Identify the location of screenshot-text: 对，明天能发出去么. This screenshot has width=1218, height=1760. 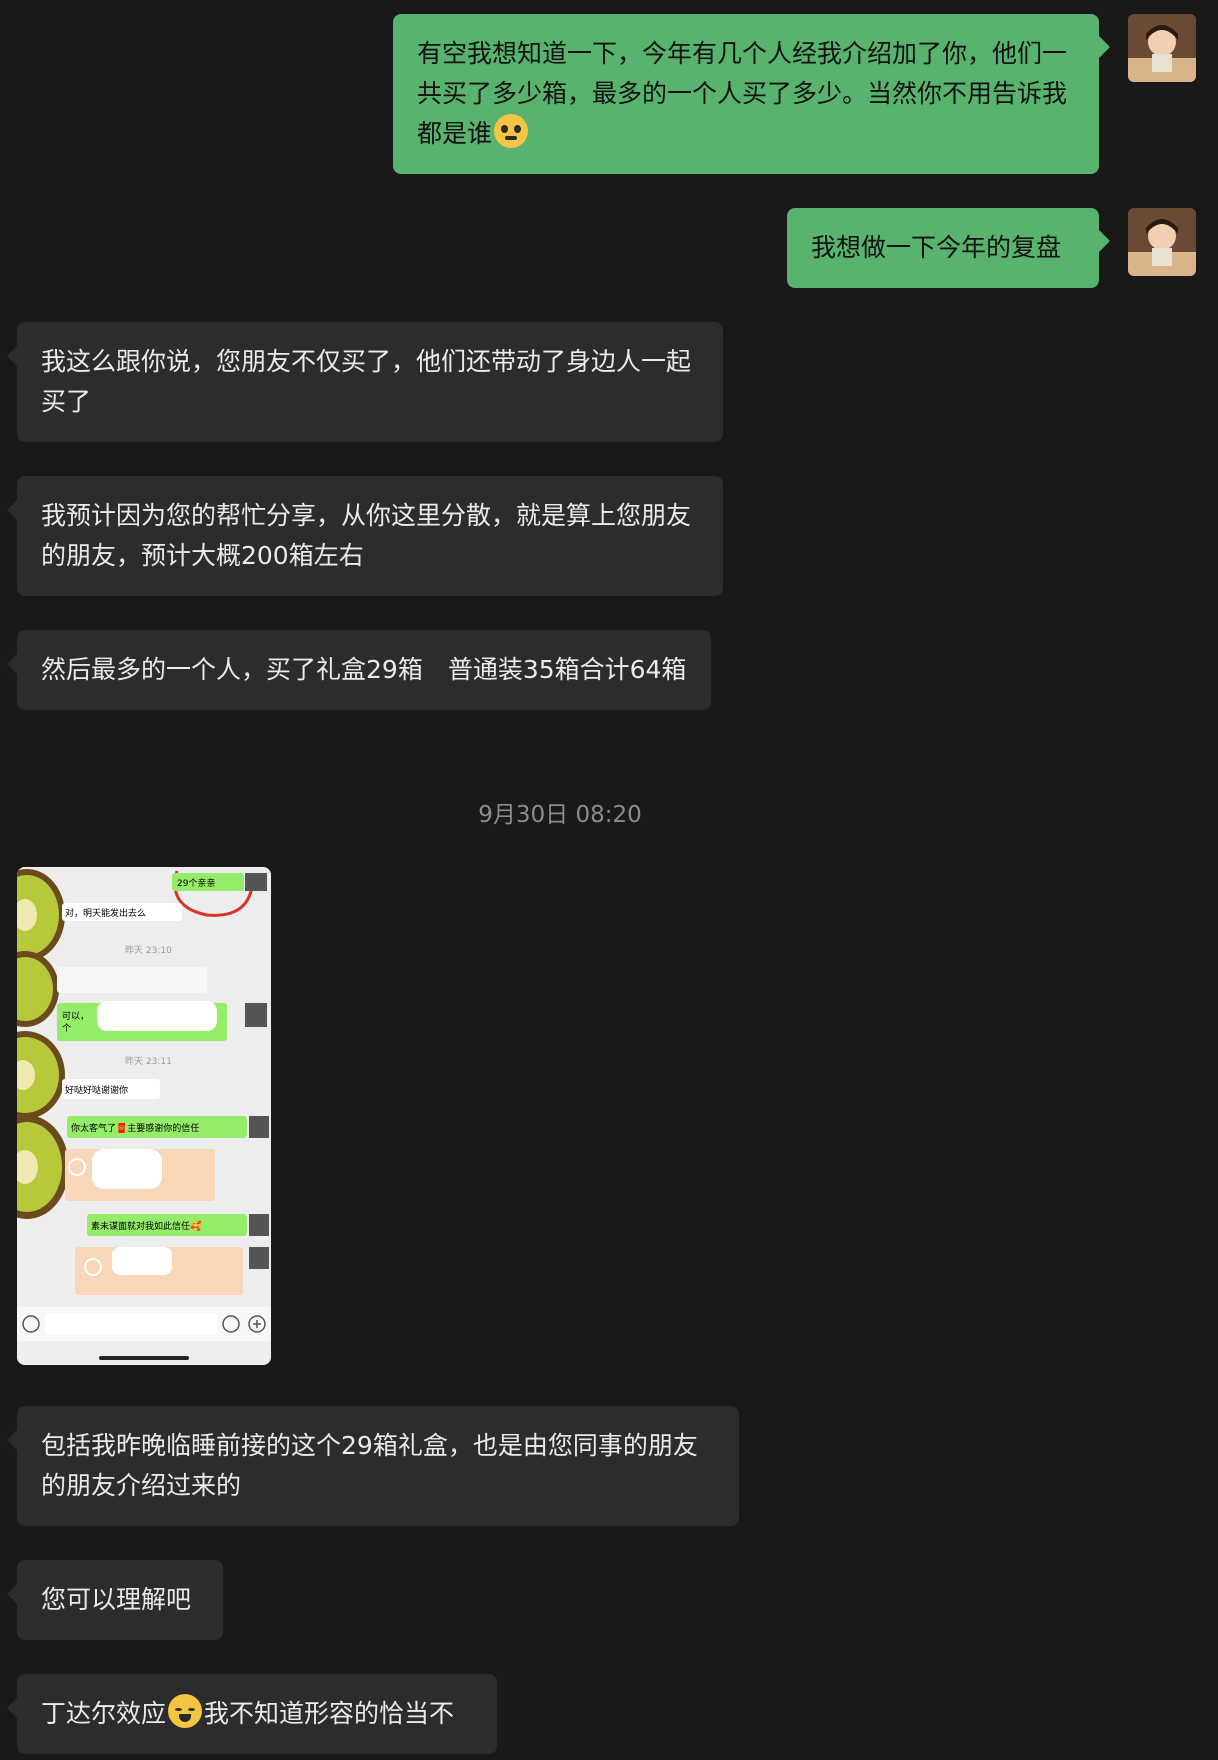
(105, 913).